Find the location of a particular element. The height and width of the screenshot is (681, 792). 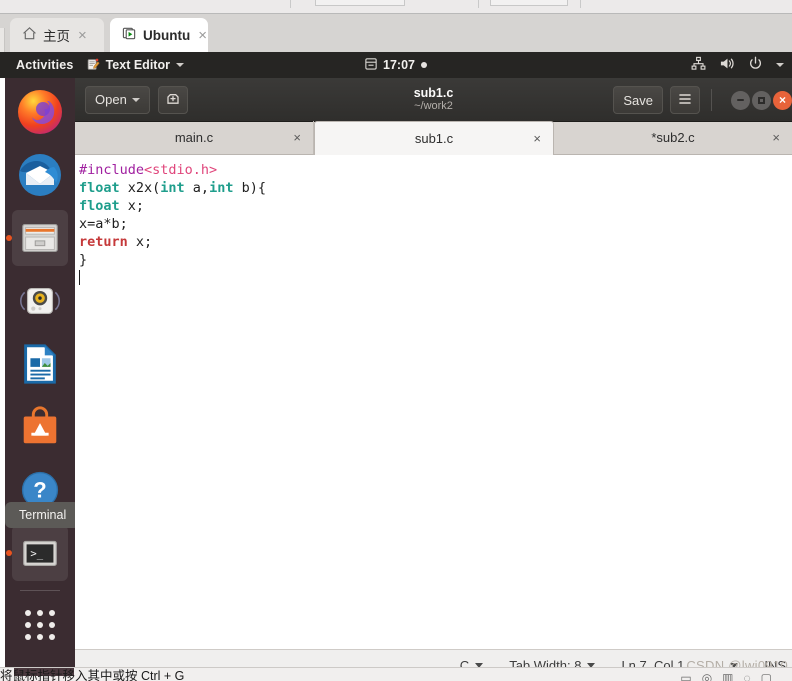

dock-item-firefox is located at coordinates (40, 112).